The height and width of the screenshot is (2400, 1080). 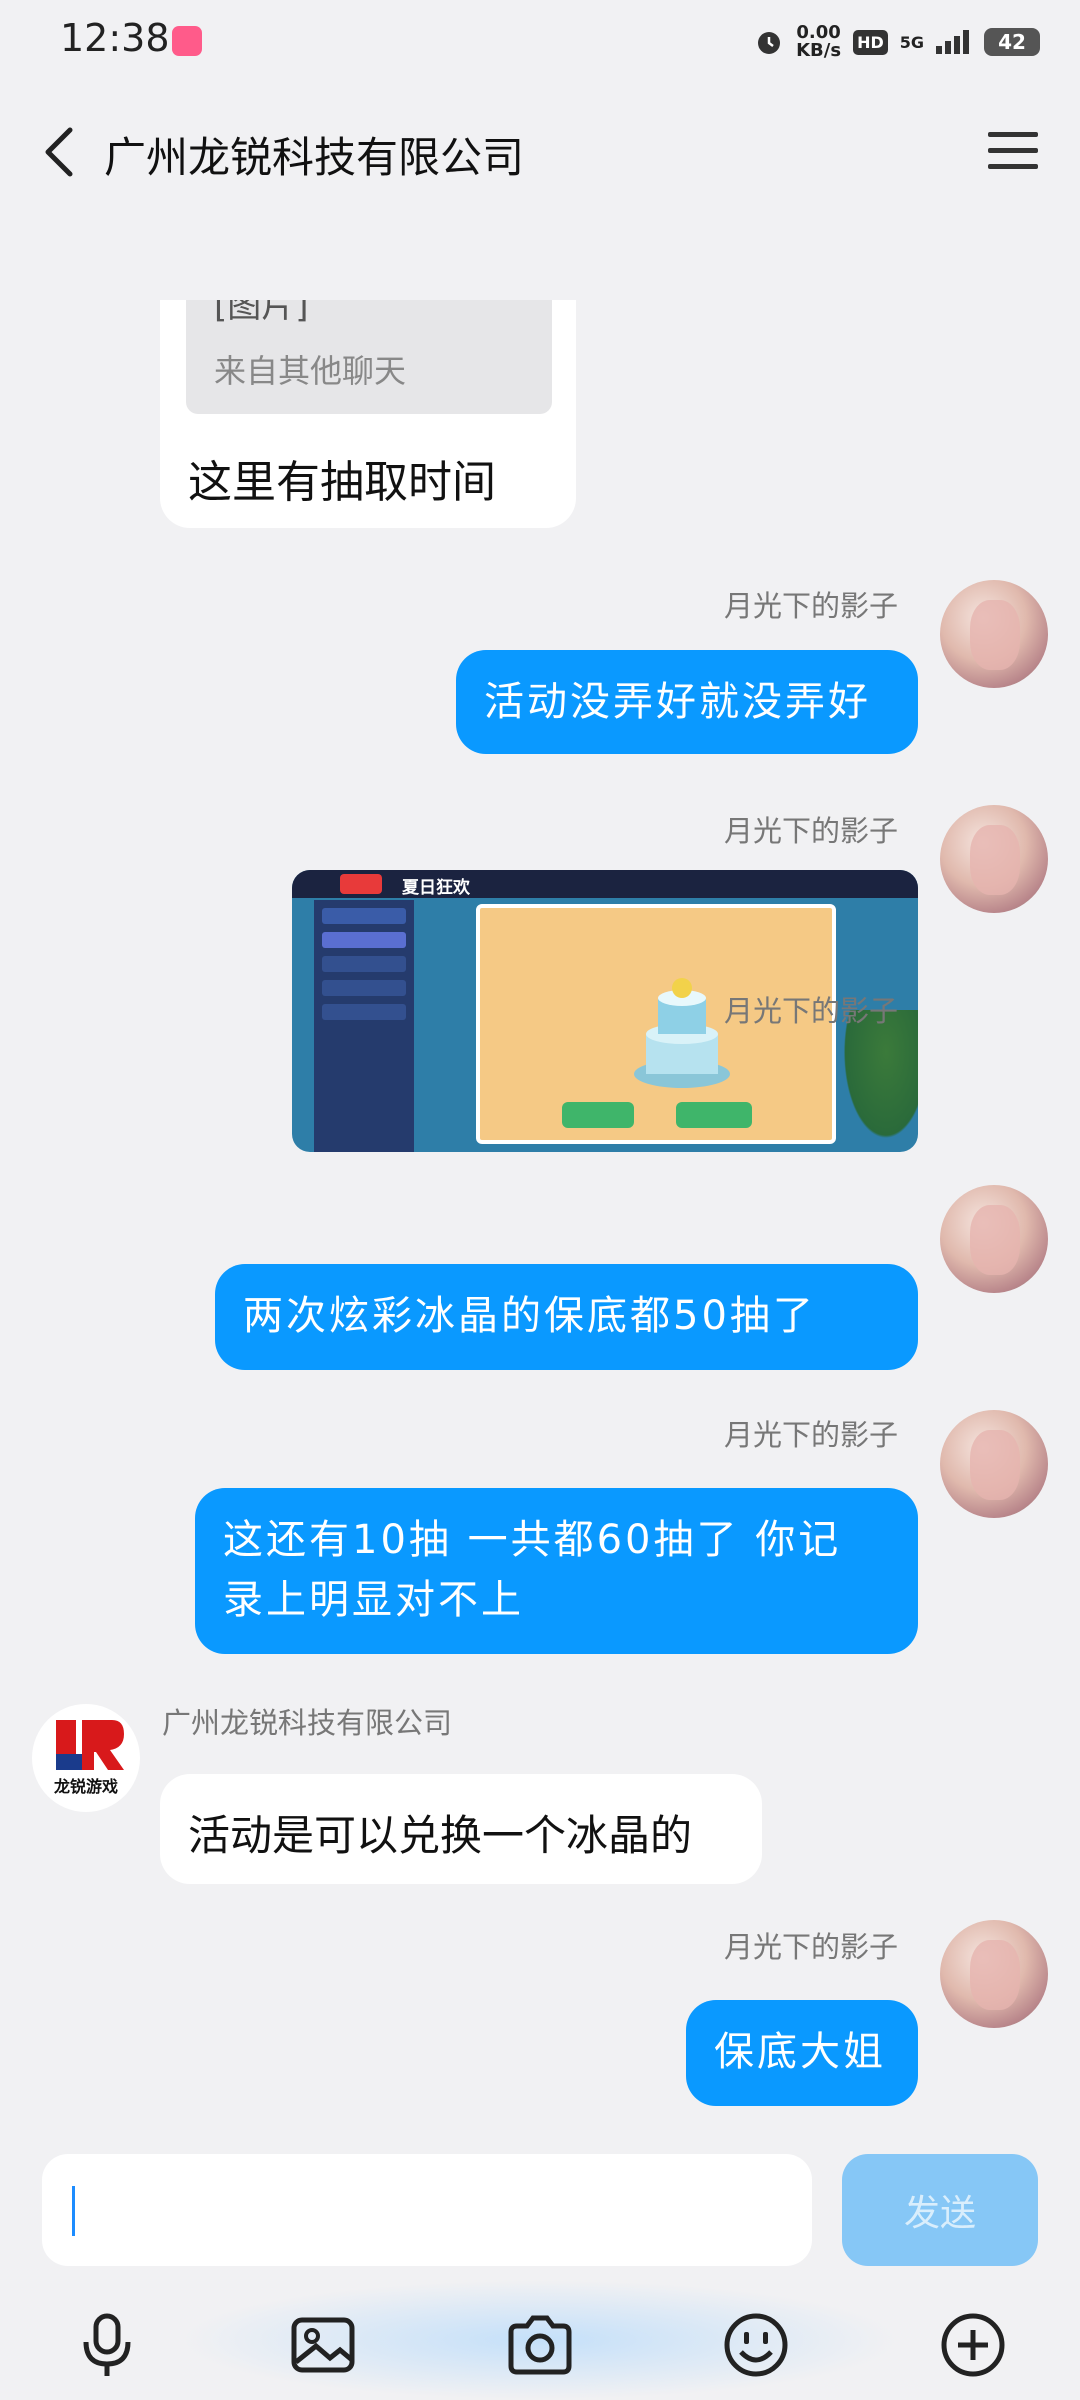 I want to click on message-input, so click(x=427, y=2210).